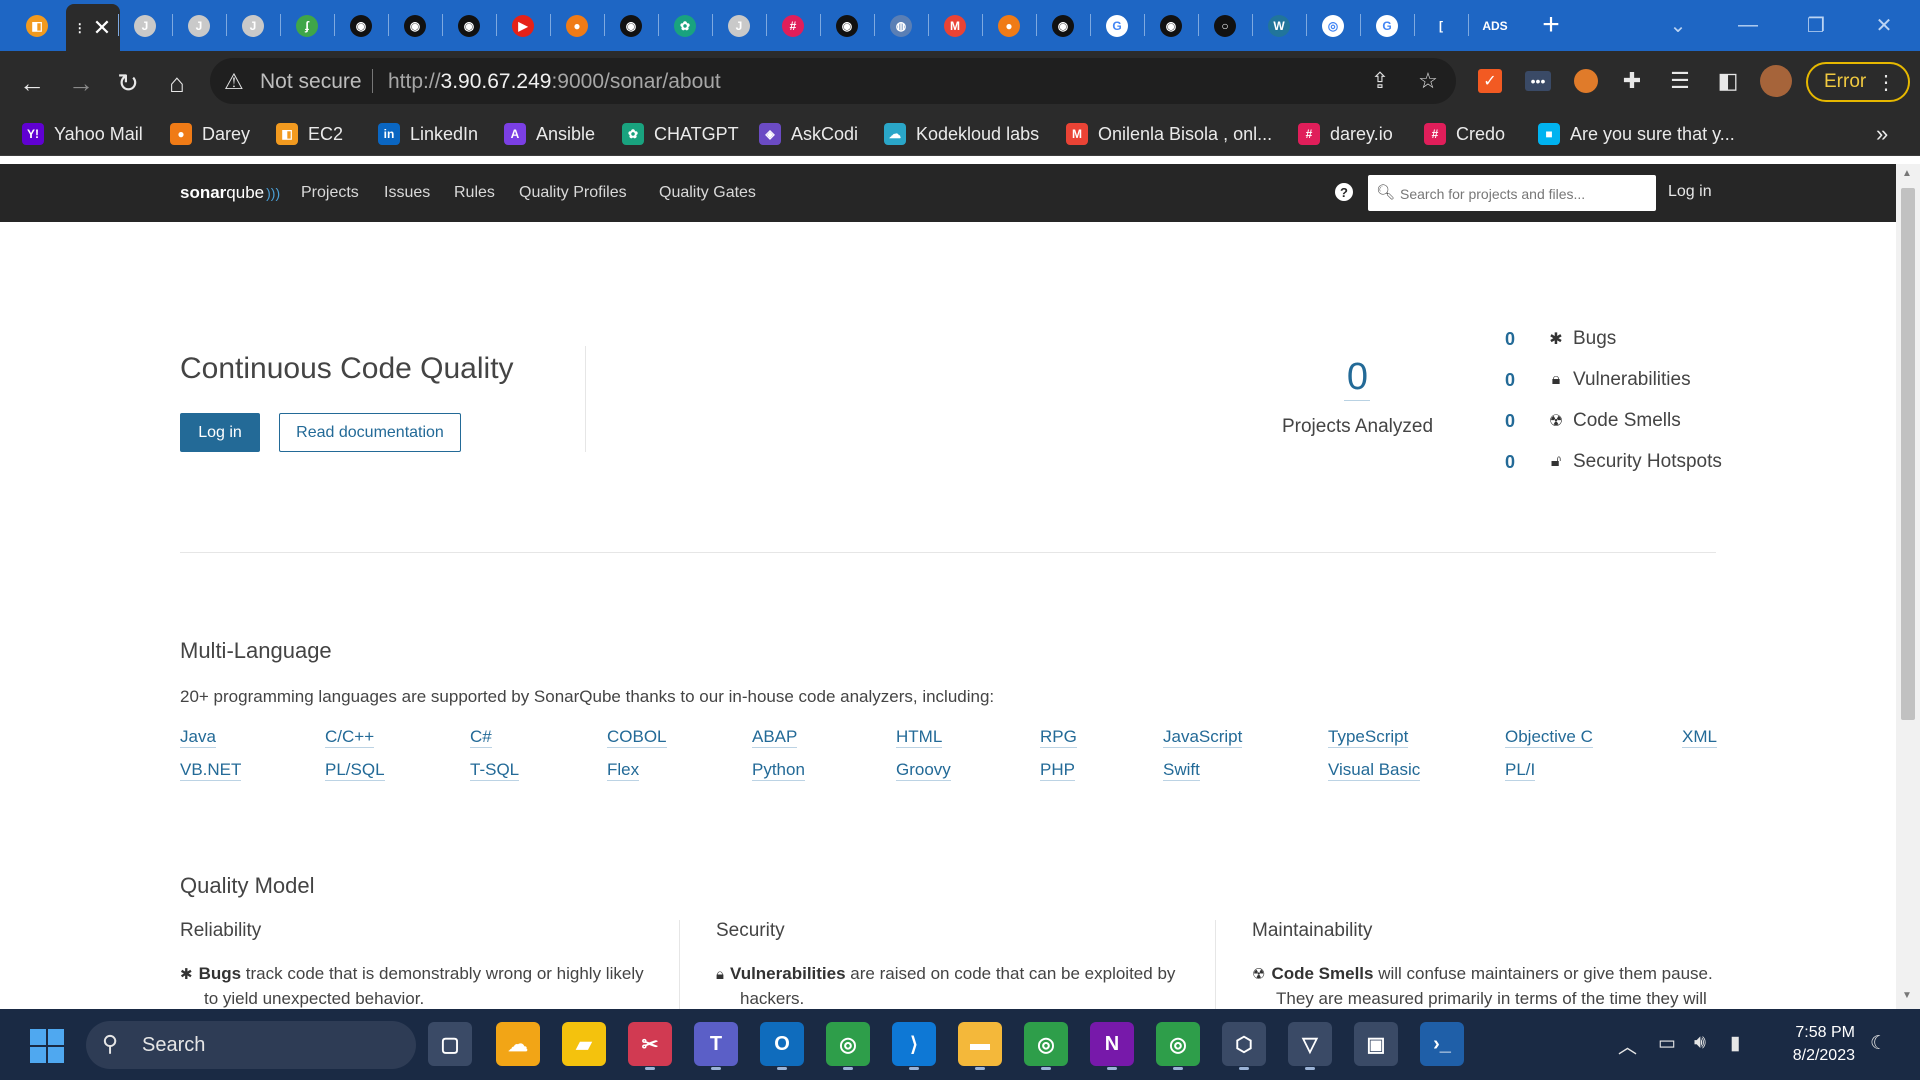 The height and width of the screenshot is (1080, 1920). Describe the element at coordinates (775, 737) in the screenshot. I see `language-link: ABAP` at that location.